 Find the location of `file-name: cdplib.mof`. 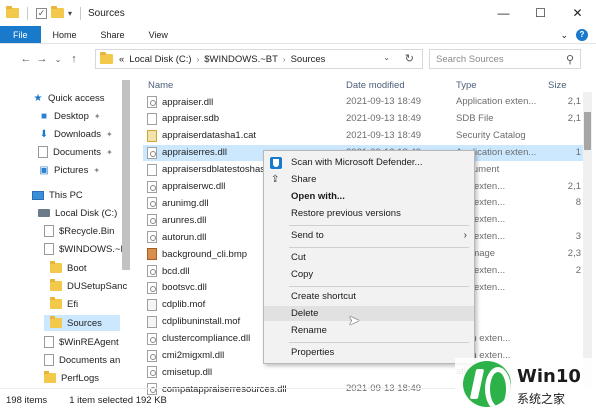

file-name: cdplib.mof is located at coordinates (184, 305).